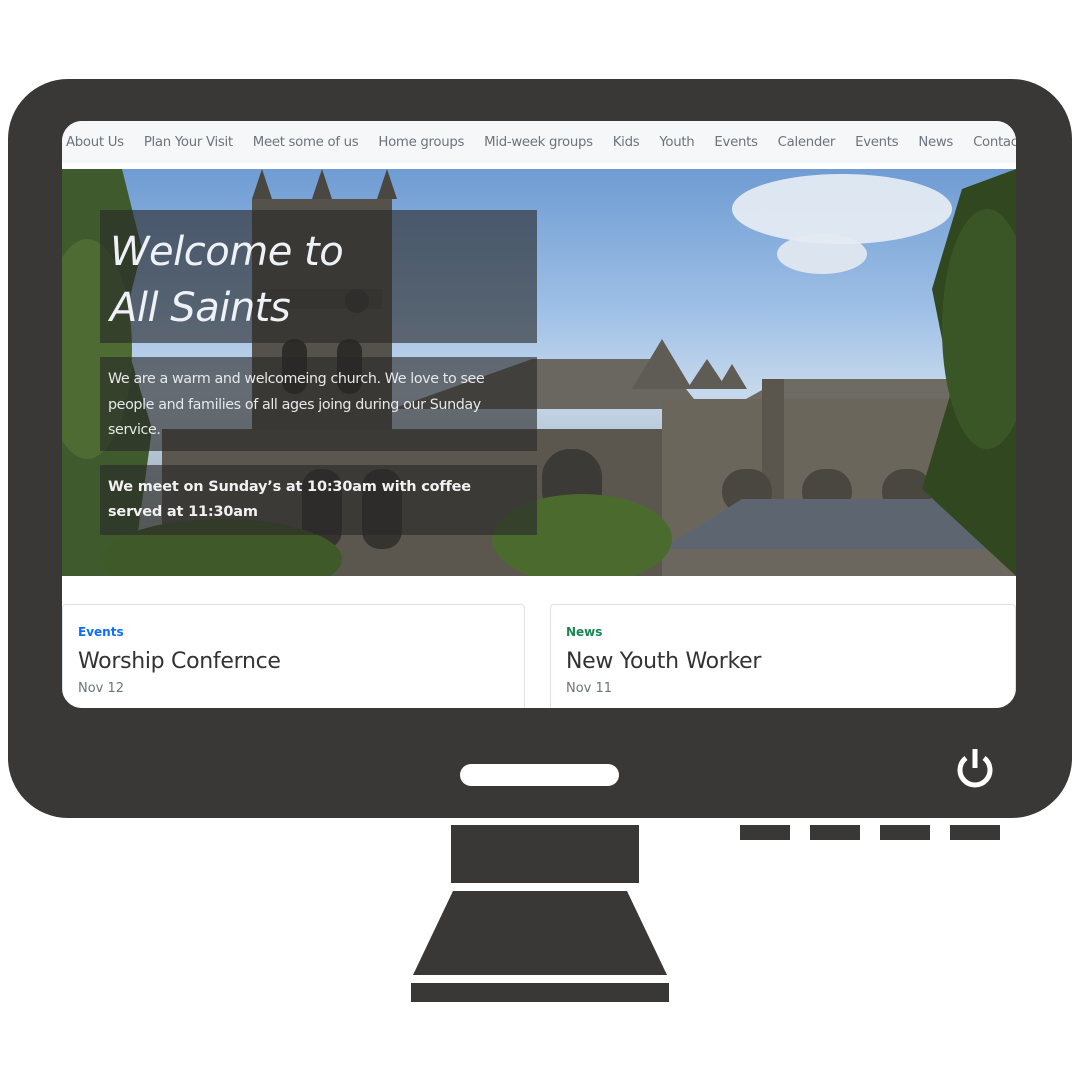  What do you see at coordinates (663, 661) in the screenshot?
I see `card-title: New Youth Worker` at bounding box center [663, 661].